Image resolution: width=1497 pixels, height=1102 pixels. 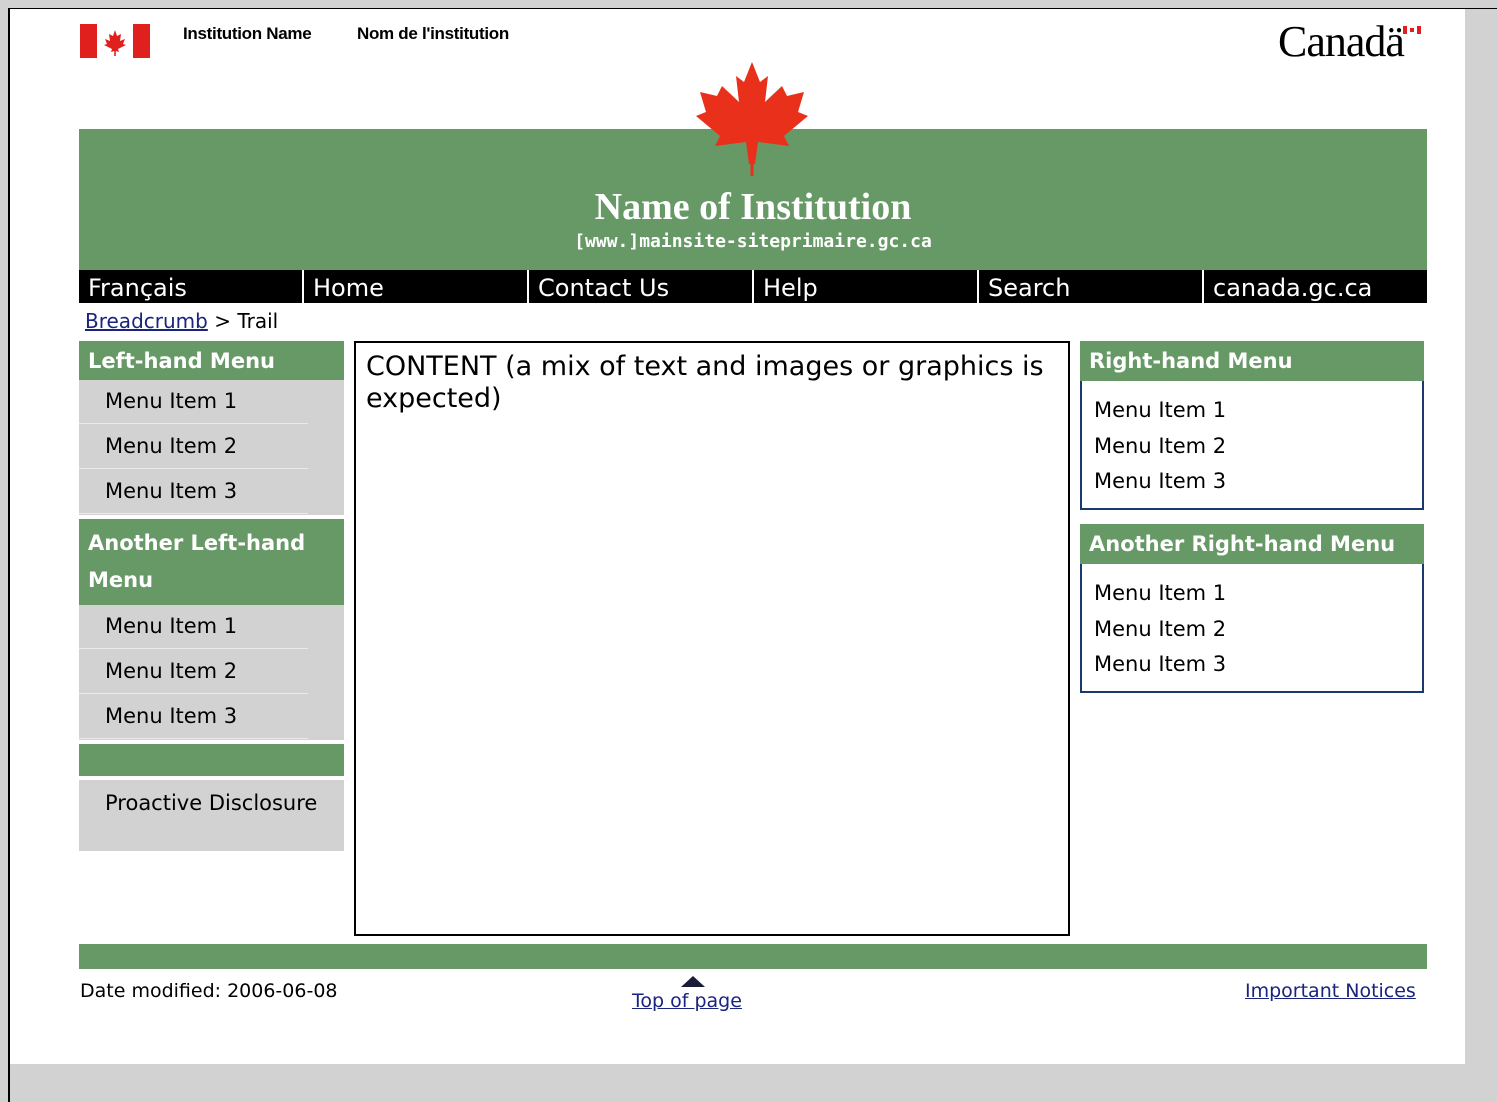 What do you see at coordinates (211, 402) in the screenshot?
I see `left-menu-item-1: Menu Item 1` at bounding box center [211, 402].